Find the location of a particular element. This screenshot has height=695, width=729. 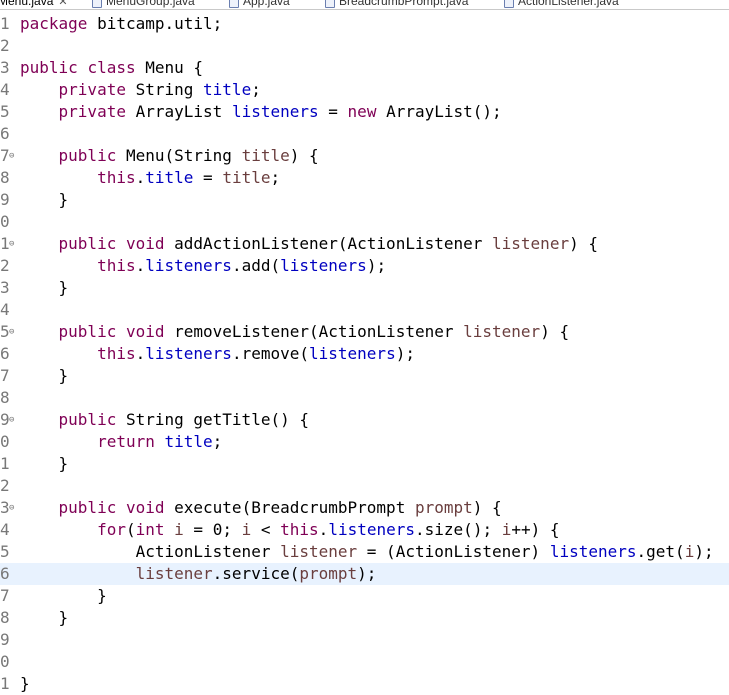

code-line: 6 listener.service(prompt); is located at coordinates (364, 574).